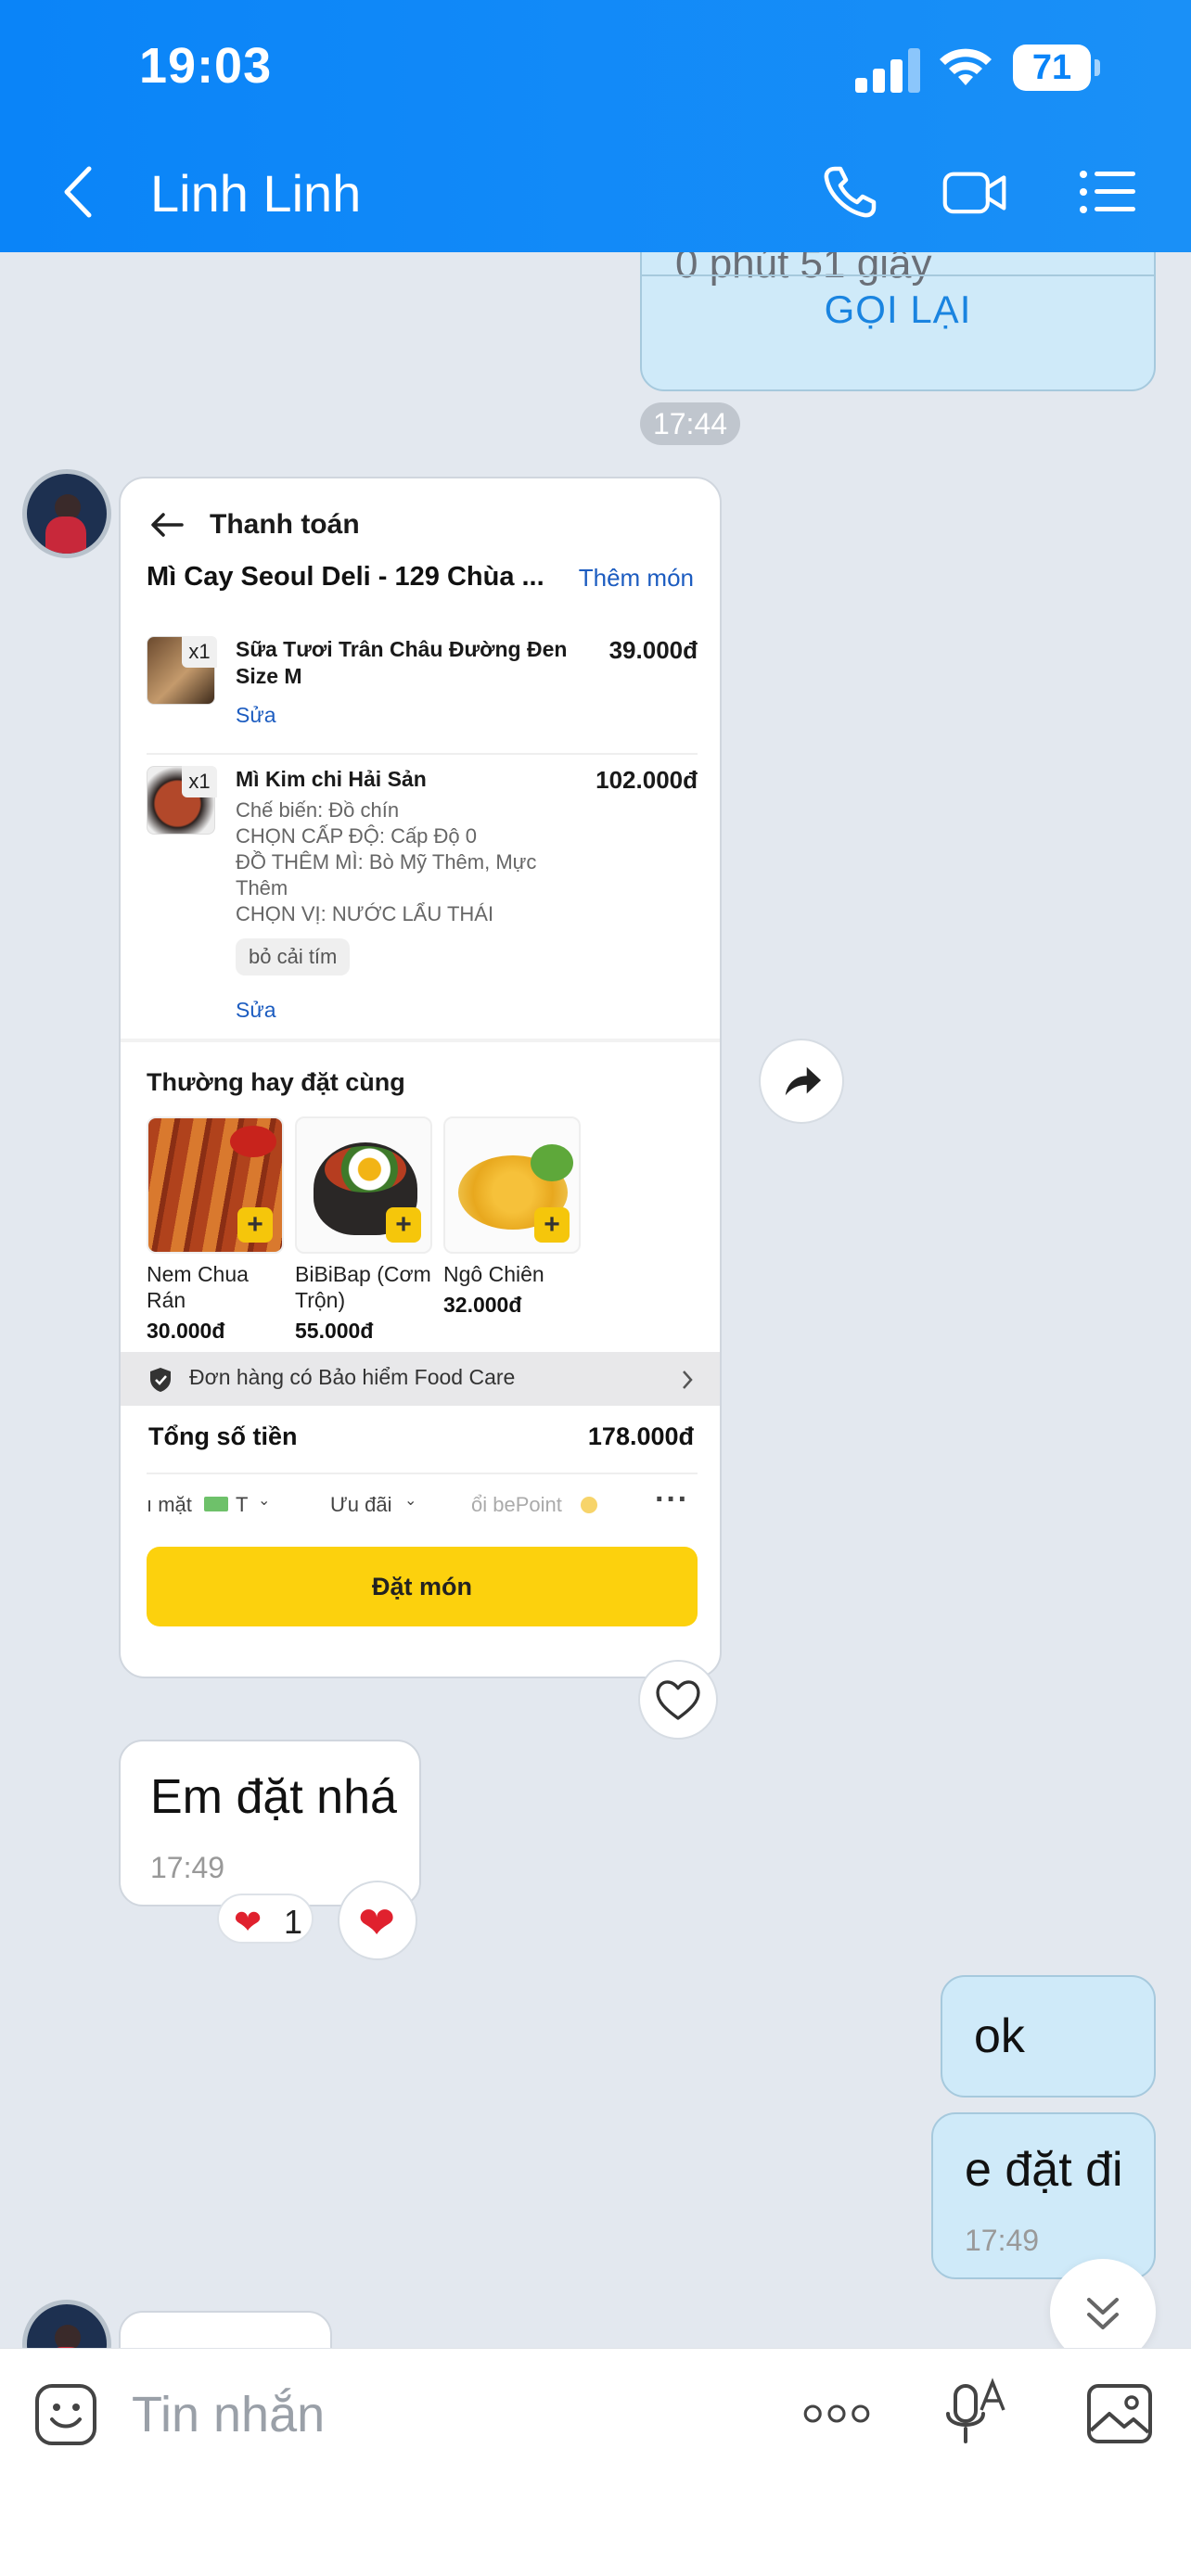 The image size is (1191, 2576). What do you see at coordinates (678, 1700) in the screenshot?
I see `heart-outline-icon` at bounding box center [678, 1700].